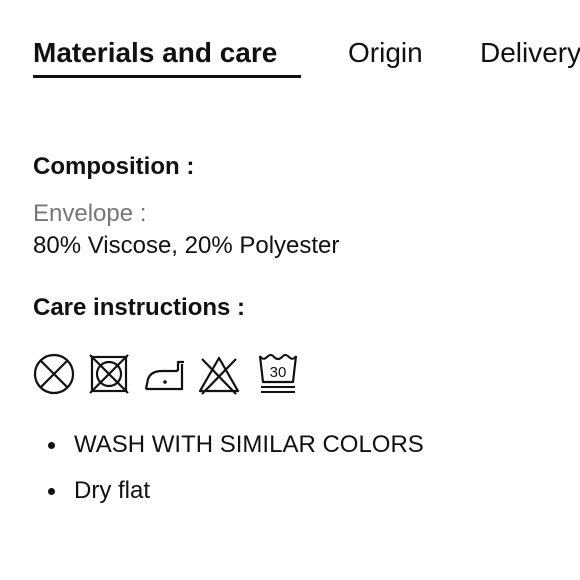  I want to click on list-item: WASH WITH SIMILAR COLORS, so click(236, 445).